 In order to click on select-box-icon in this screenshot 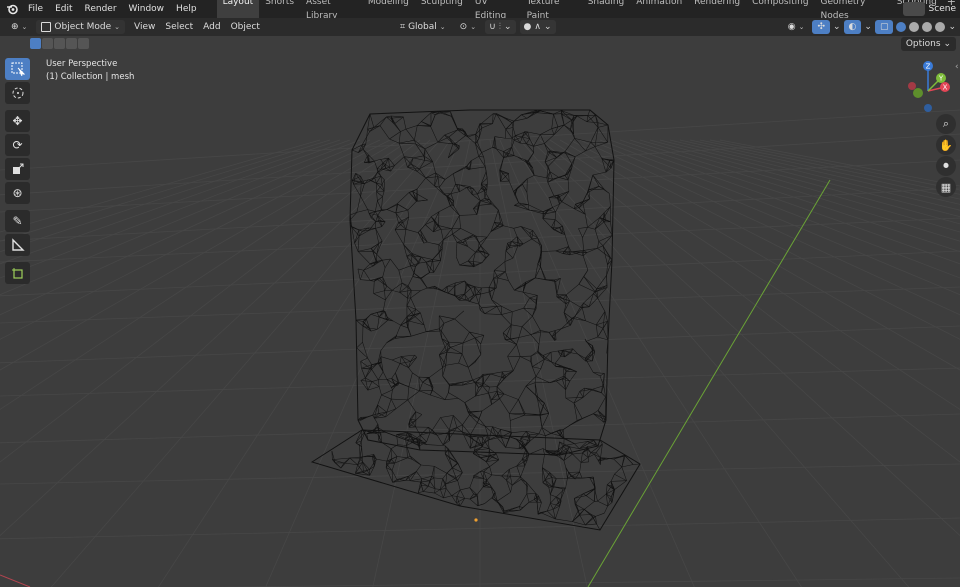, I will do `click(17, 69)`.